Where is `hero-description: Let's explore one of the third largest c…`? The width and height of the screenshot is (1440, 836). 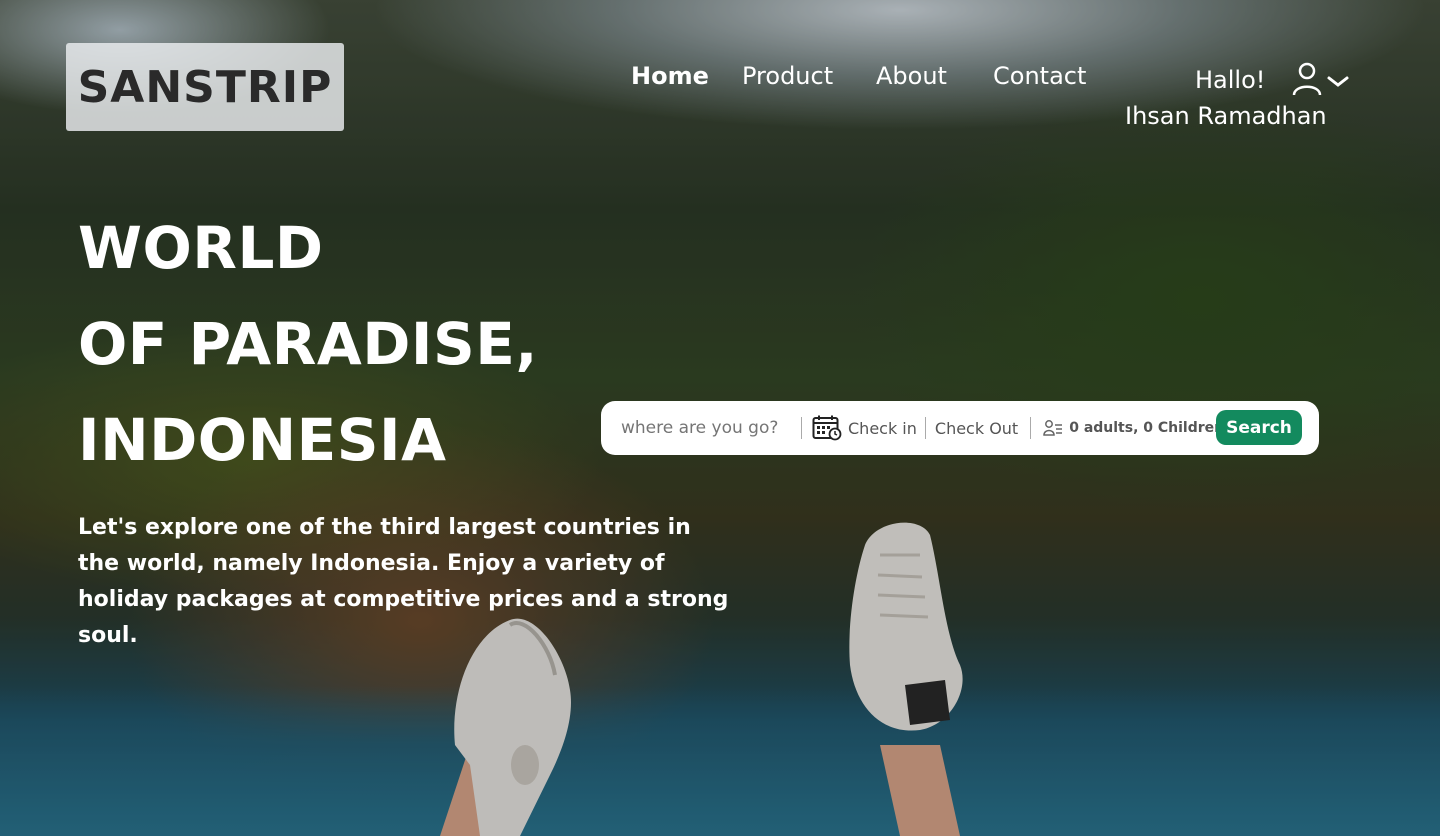
hero-description: Let's explore one of the third largest c… is located at coordinates (403, 581).